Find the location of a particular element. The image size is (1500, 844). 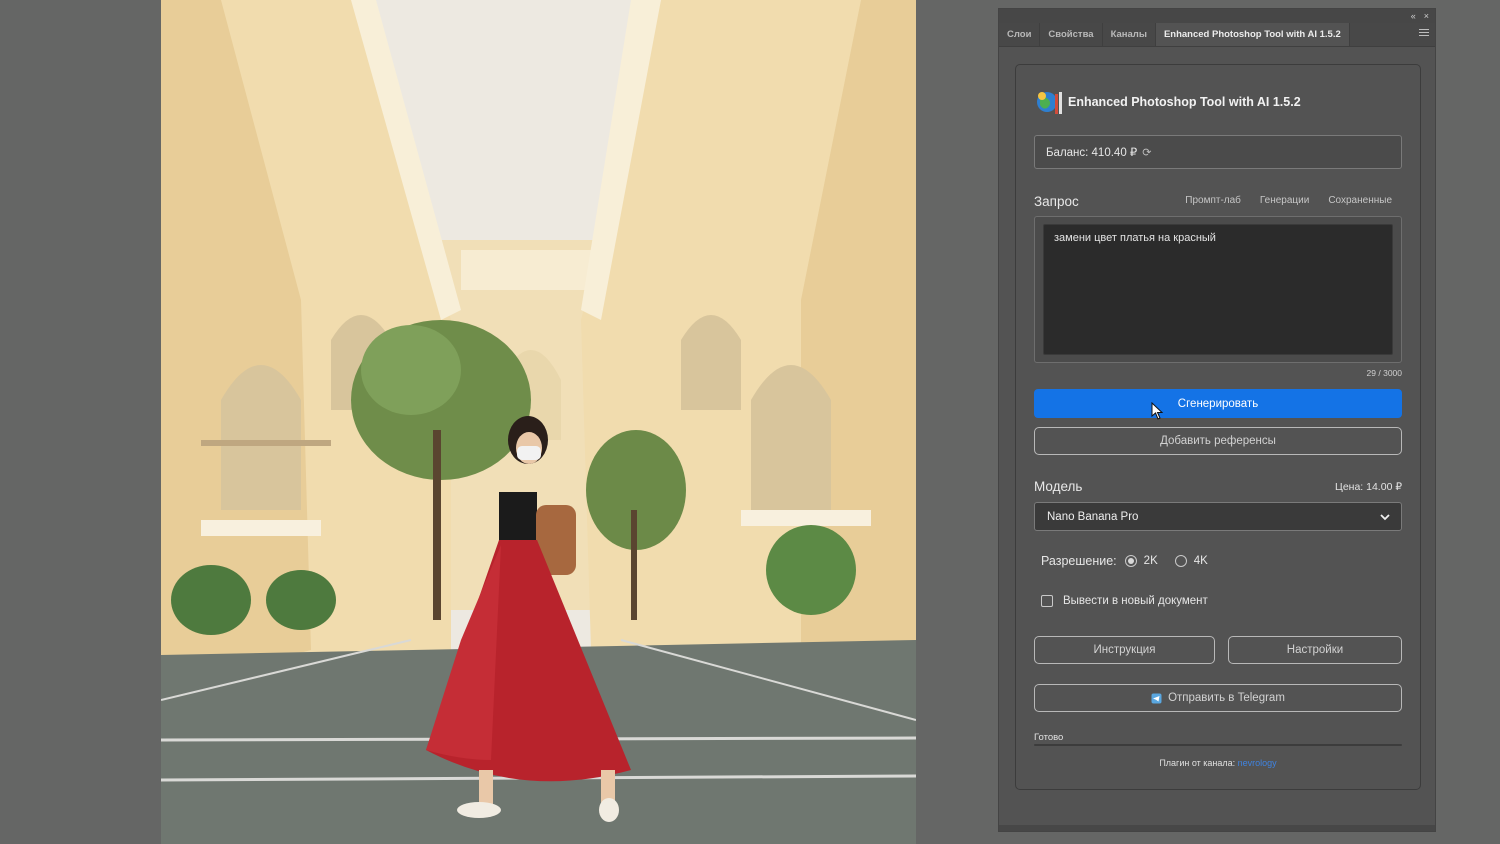

radio-2k is located at coordinates (1130, 561).